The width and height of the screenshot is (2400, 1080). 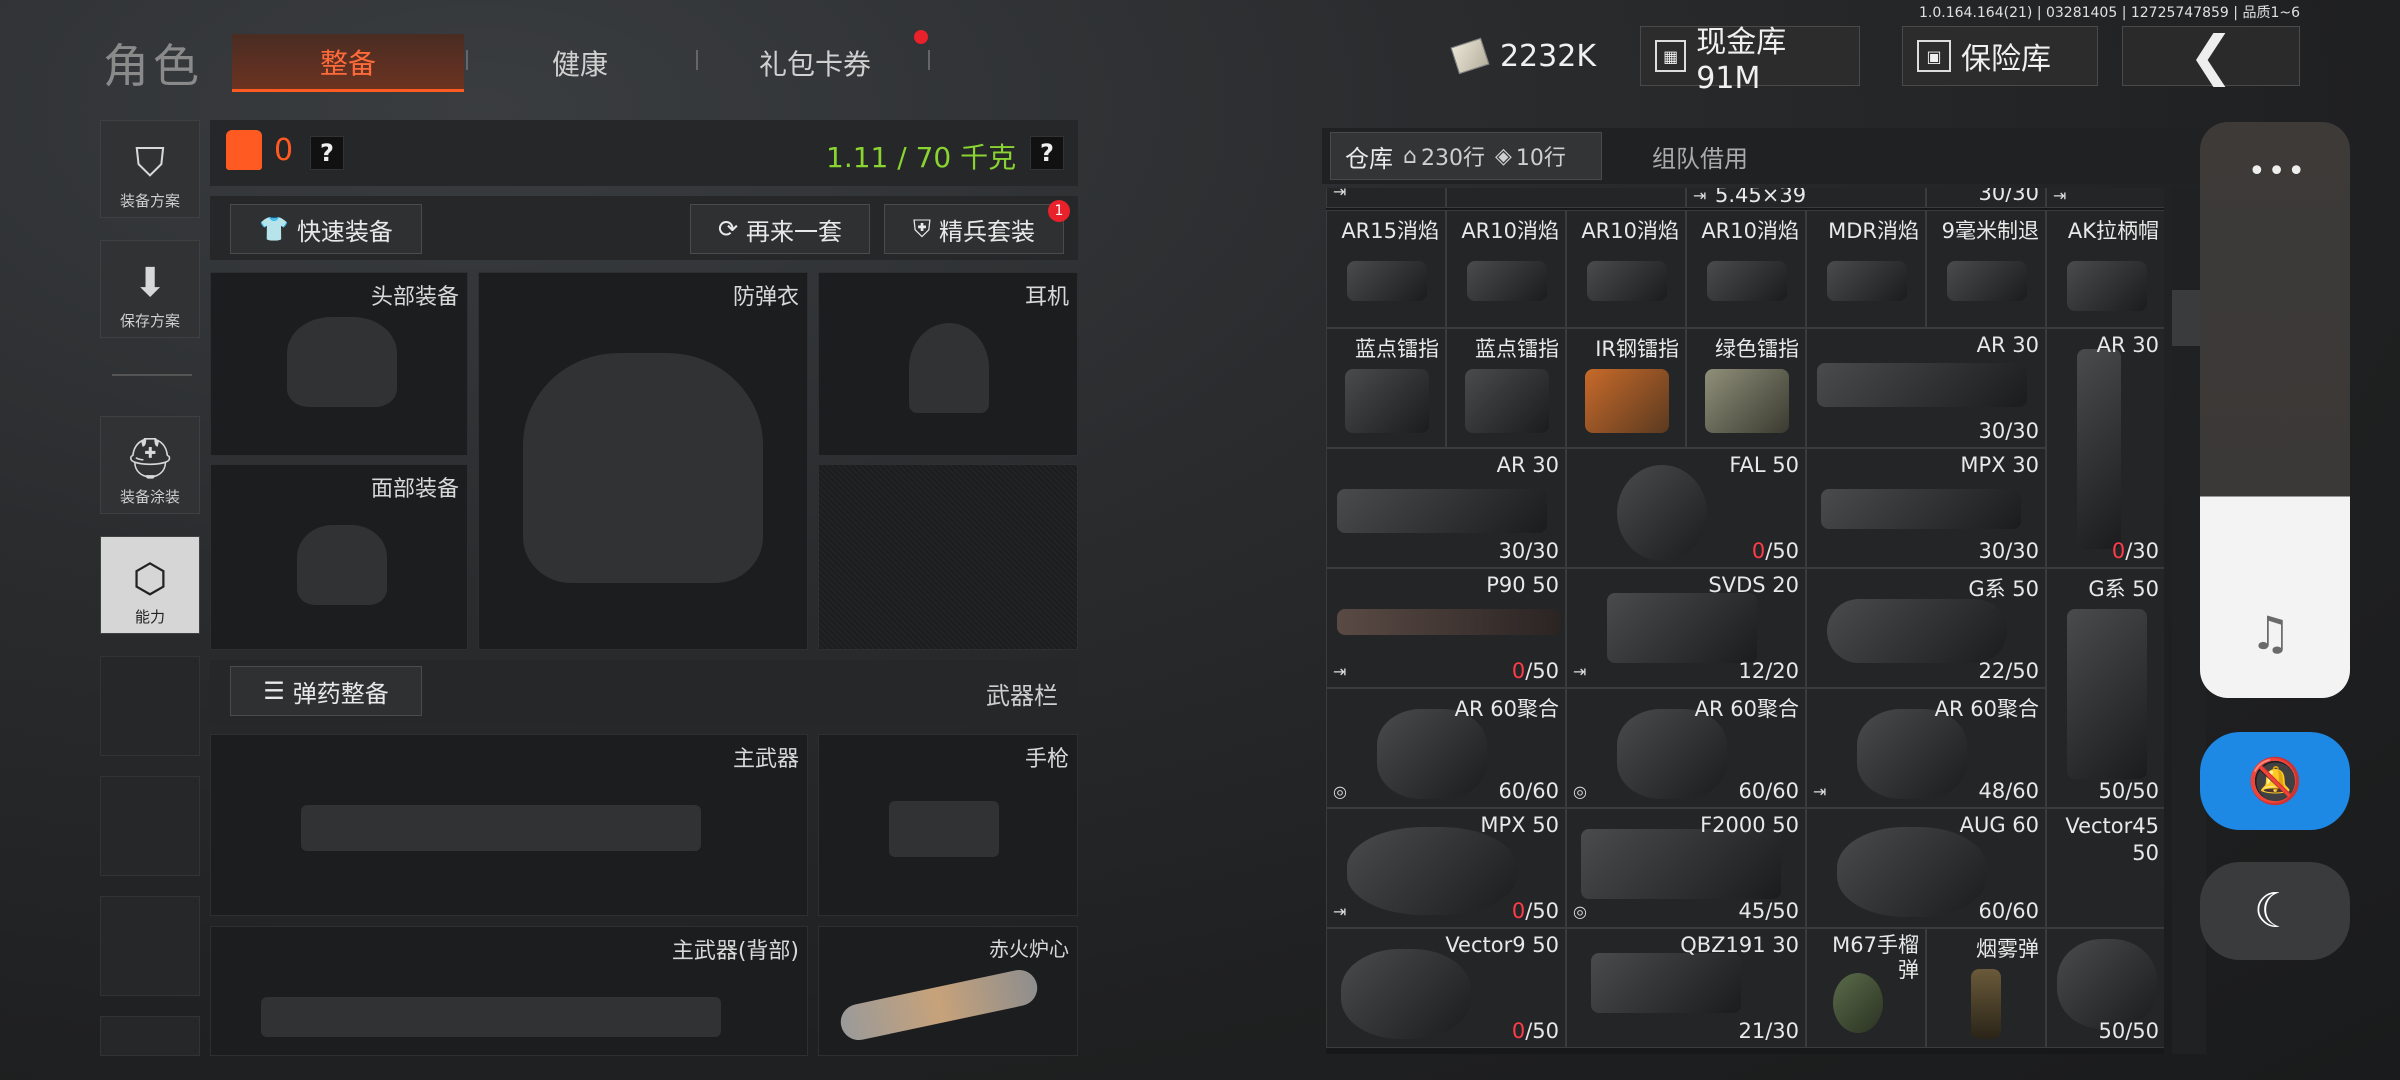 What do you see at coordinates (1749, 825) in the screenshot?
I see `item-name: F2000 50` at bounding box center [1749, 825].